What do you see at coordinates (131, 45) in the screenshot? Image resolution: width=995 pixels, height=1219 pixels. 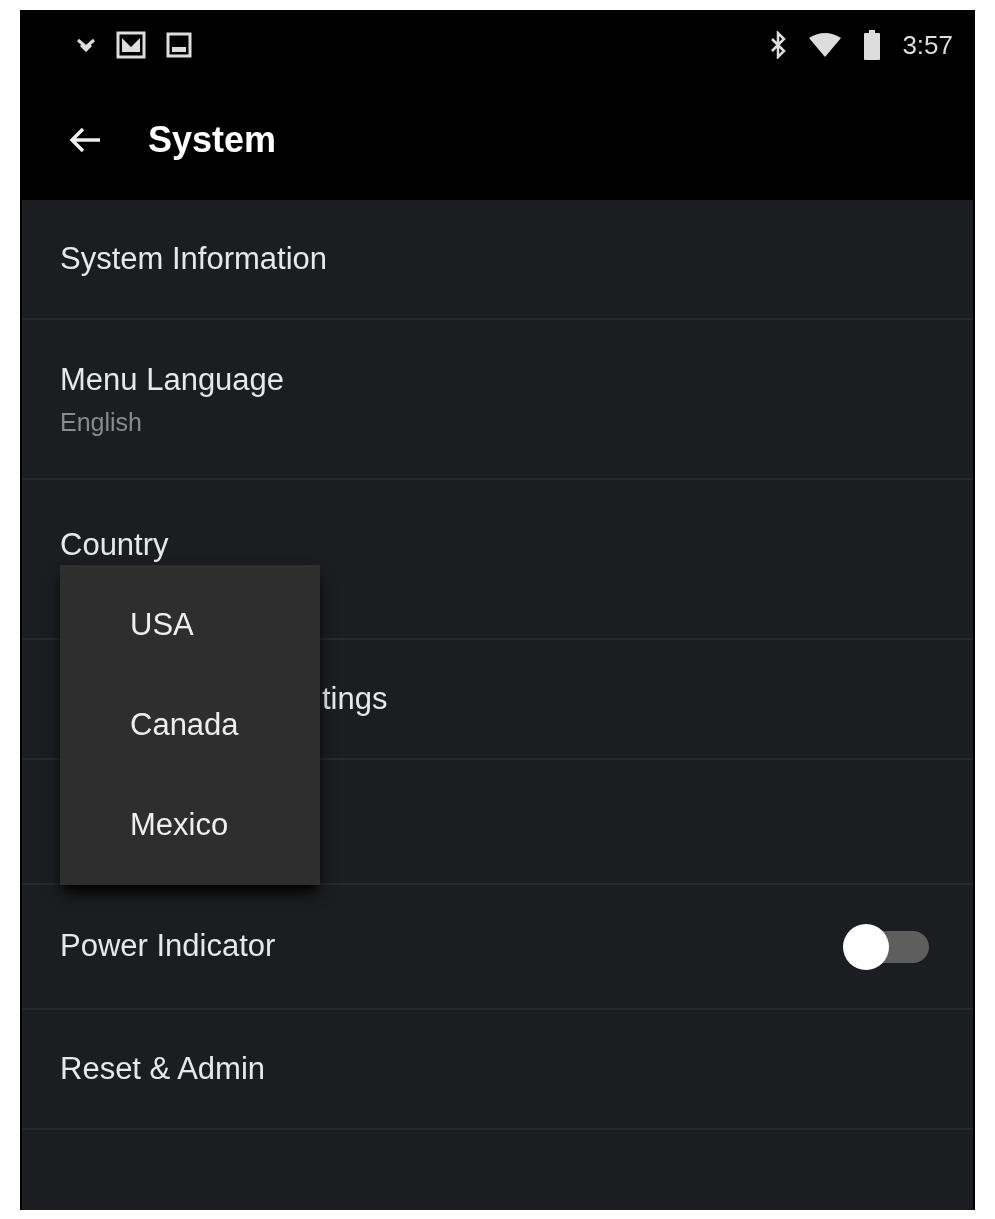 I see `mail-icon` at bounding box center [131, 45].